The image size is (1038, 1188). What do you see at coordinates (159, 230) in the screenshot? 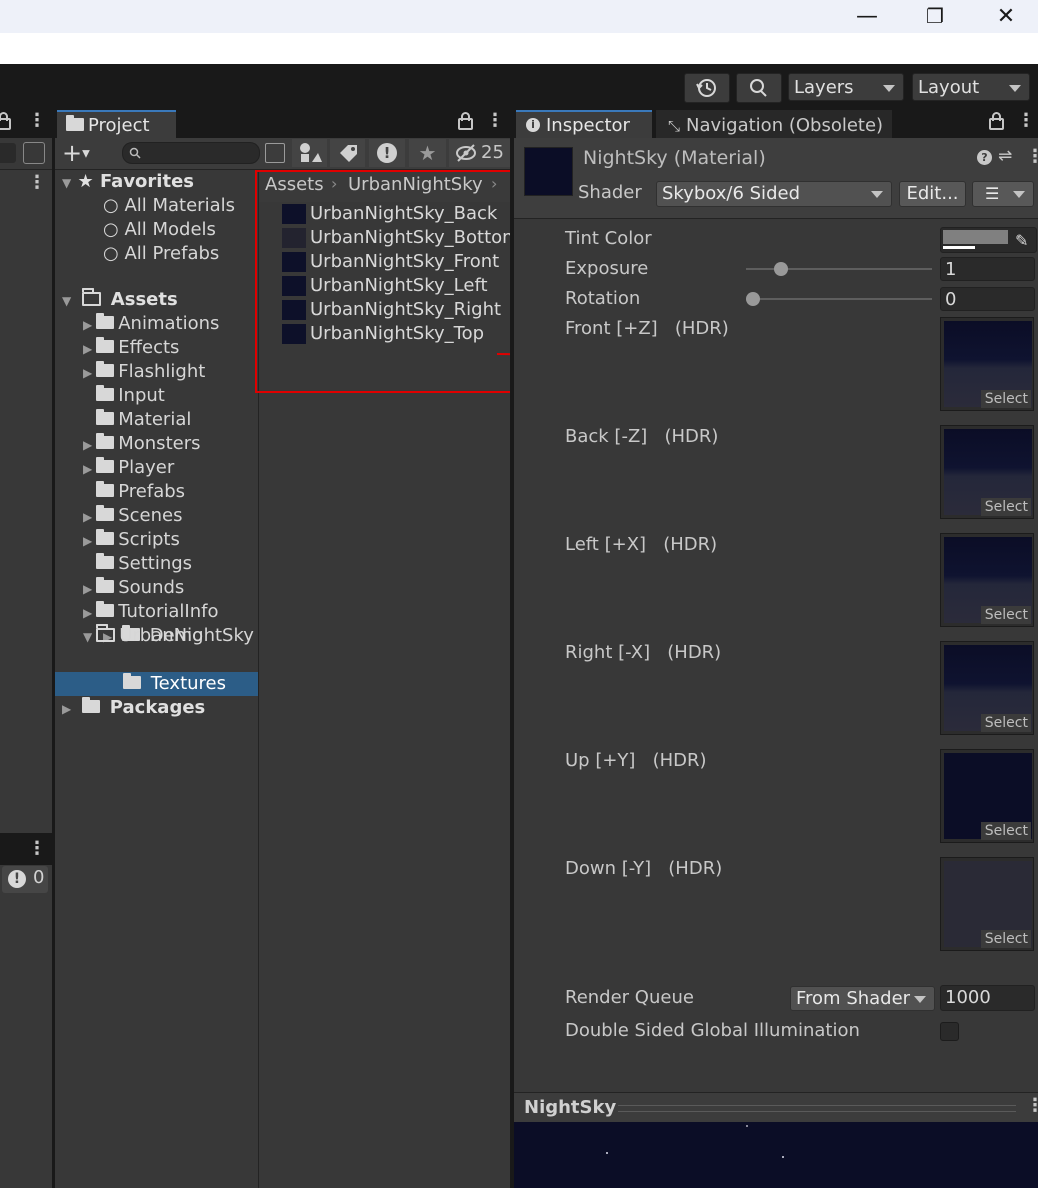
I see `favorite-item: ○ All Models` at bounding box center [159, 230].